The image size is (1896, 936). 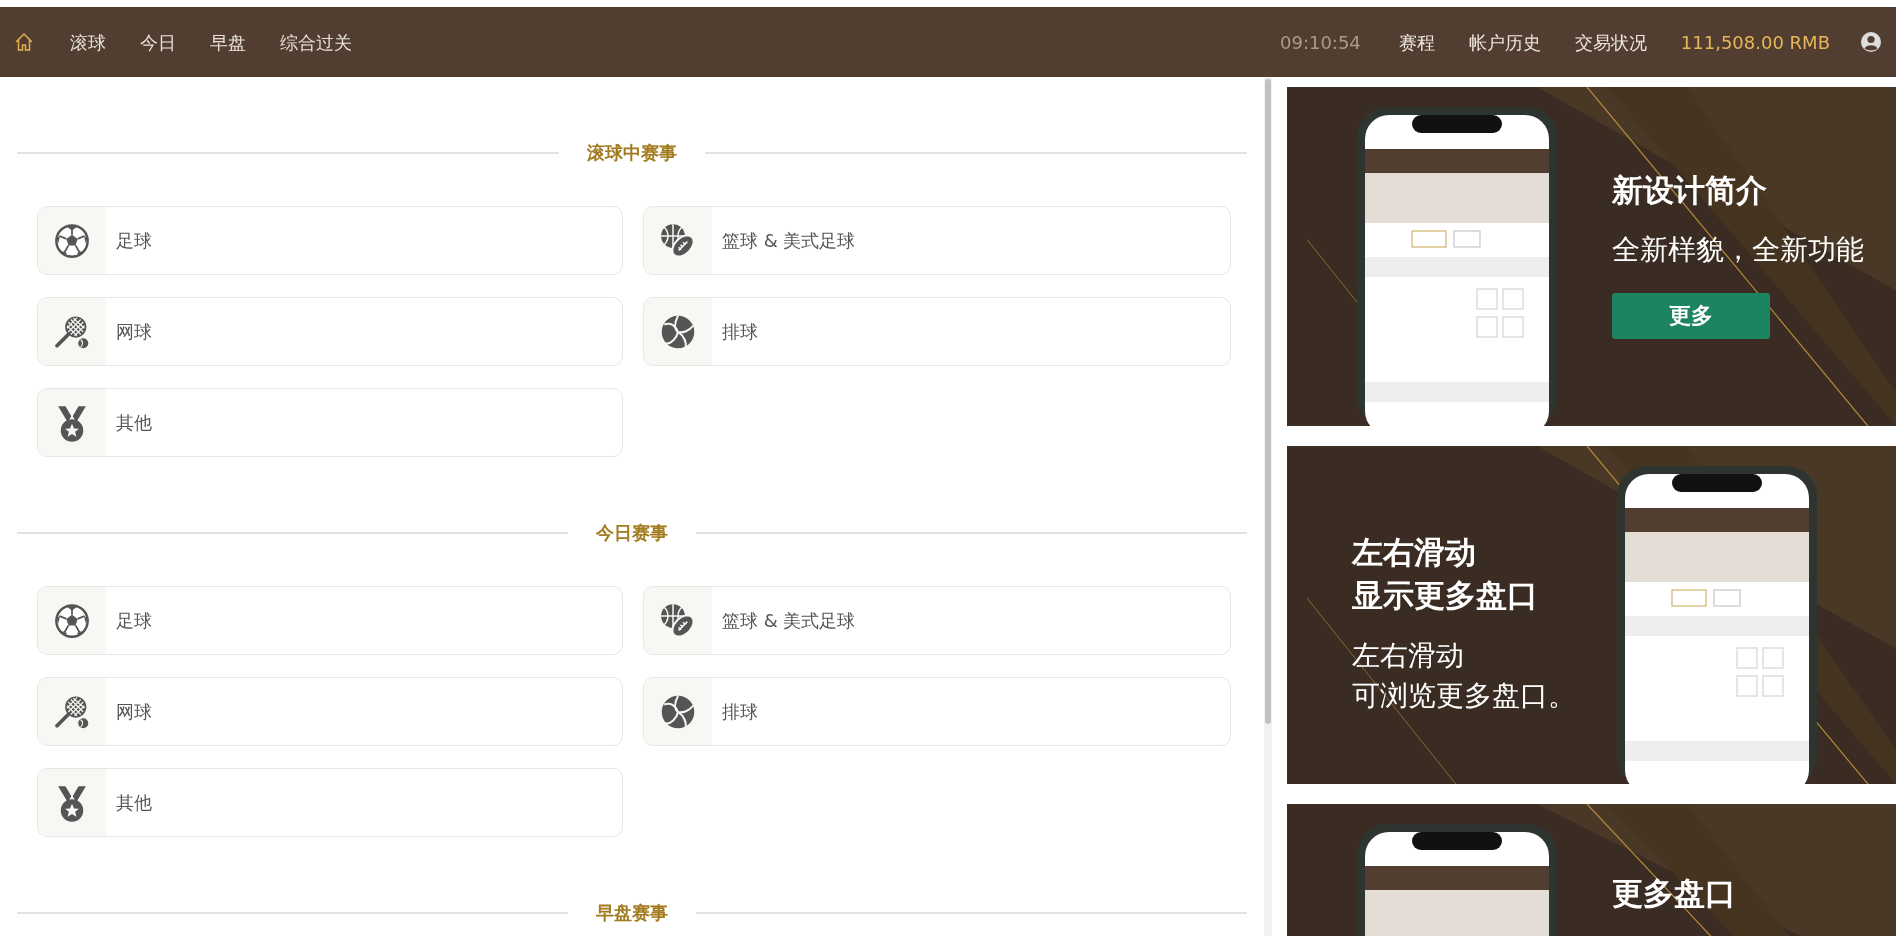 I want to click on more-button: 更多, so click(x=1691, y=316).